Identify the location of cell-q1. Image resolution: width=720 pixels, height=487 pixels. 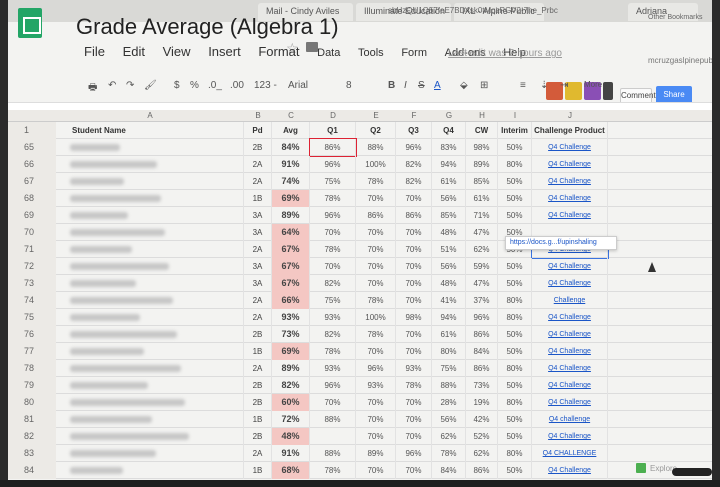
(333, 436).